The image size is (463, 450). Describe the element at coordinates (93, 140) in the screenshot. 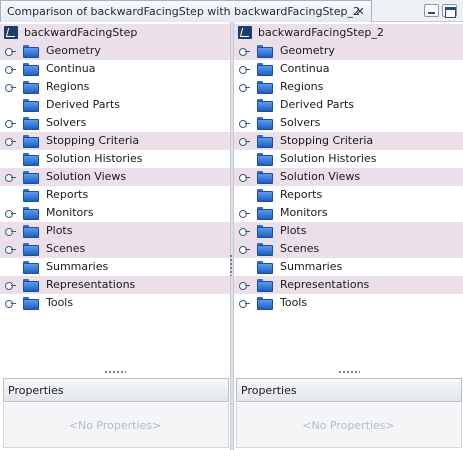

I see `tree-node-label: Stopping Criteria` at that location.